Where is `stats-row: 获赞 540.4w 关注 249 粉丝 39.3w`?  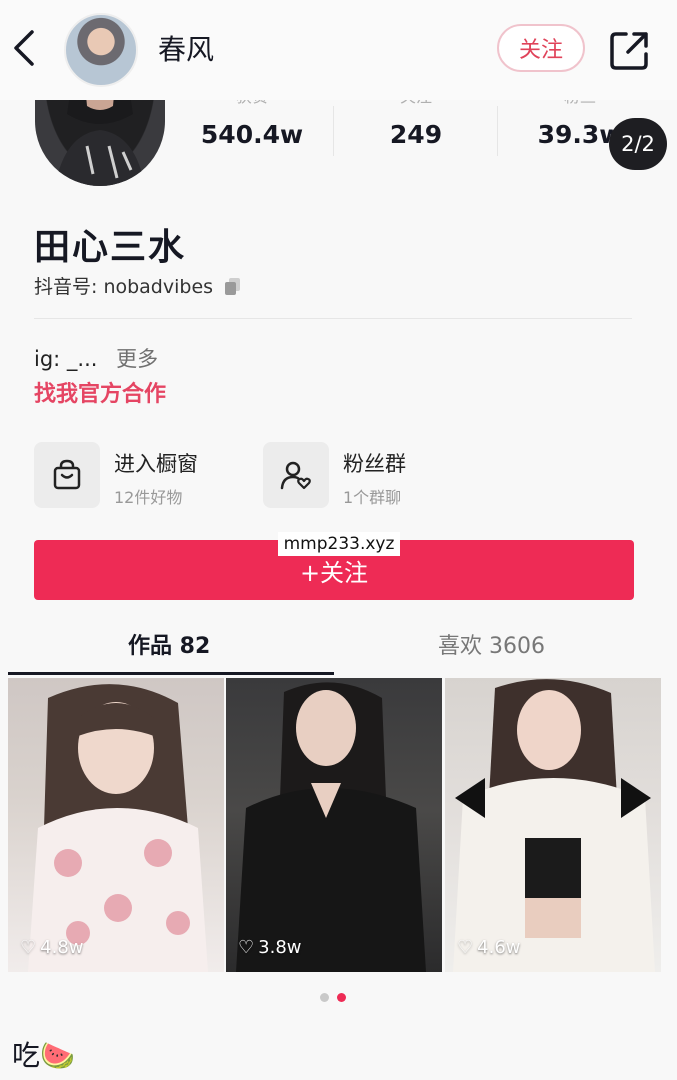
stats-row: 获赞 540.4w 关注 249 粉丝 39.3w is located at coordinates (405, 127).